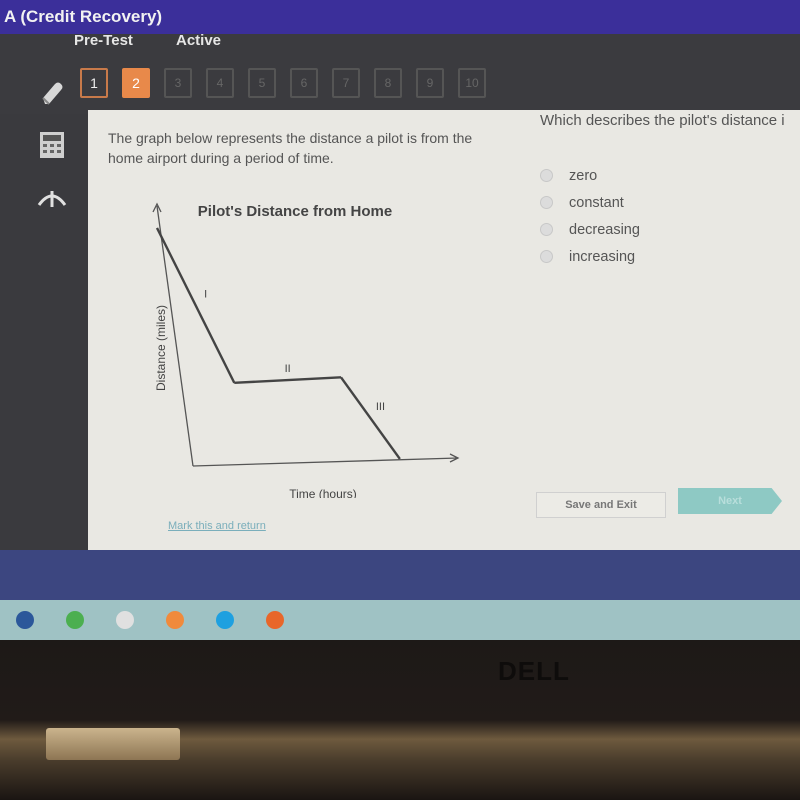 The width and height of the screenshot is (800, 800). What do you see at coordinates (472, 83) in the screenshot?
I see `question-nav-10: 10` at bounding box center [472, 83].